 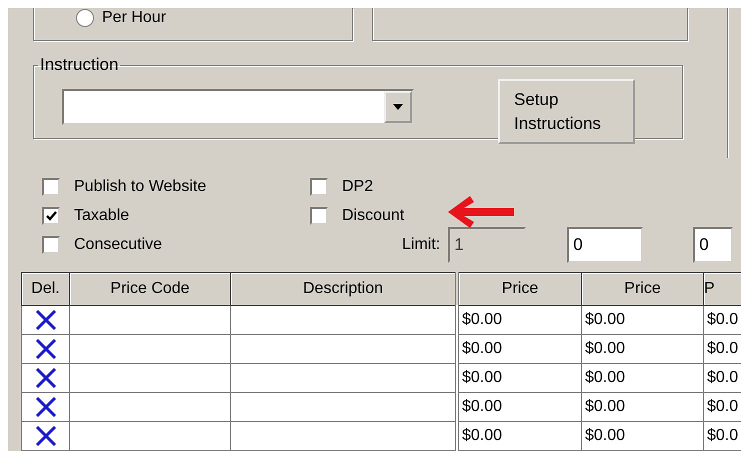 I want to click on group-label: Instruction, so click(x=79, y=65).